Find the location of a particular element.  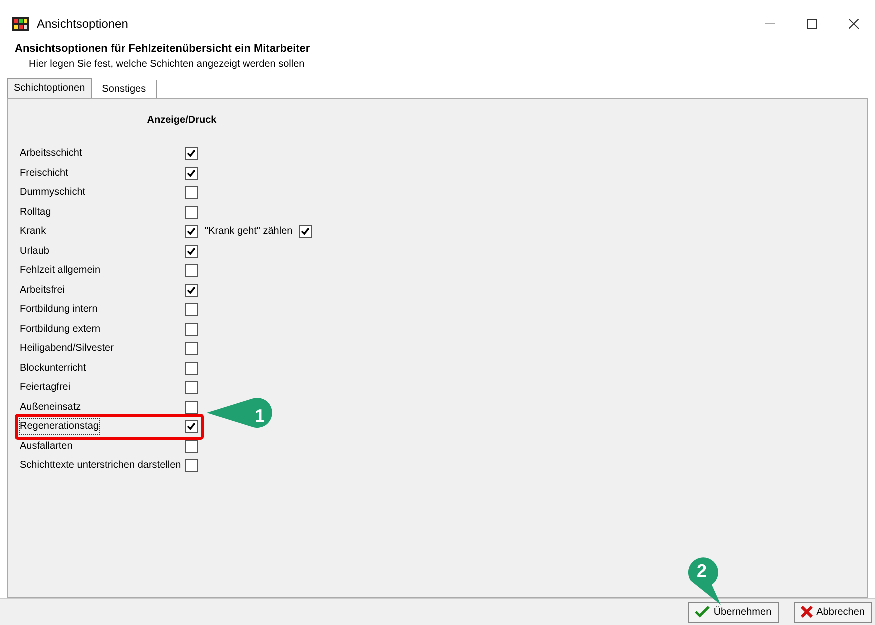

option-label: Blockunterricht is located at coordinates (53, 369).